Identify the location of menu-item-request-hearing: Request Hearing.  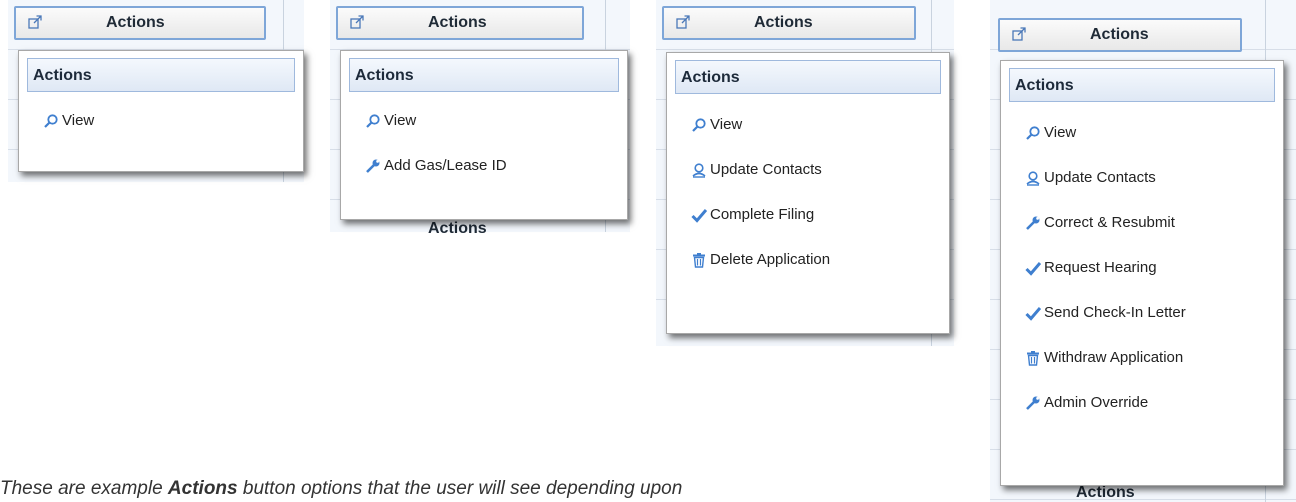
(1142, 267).